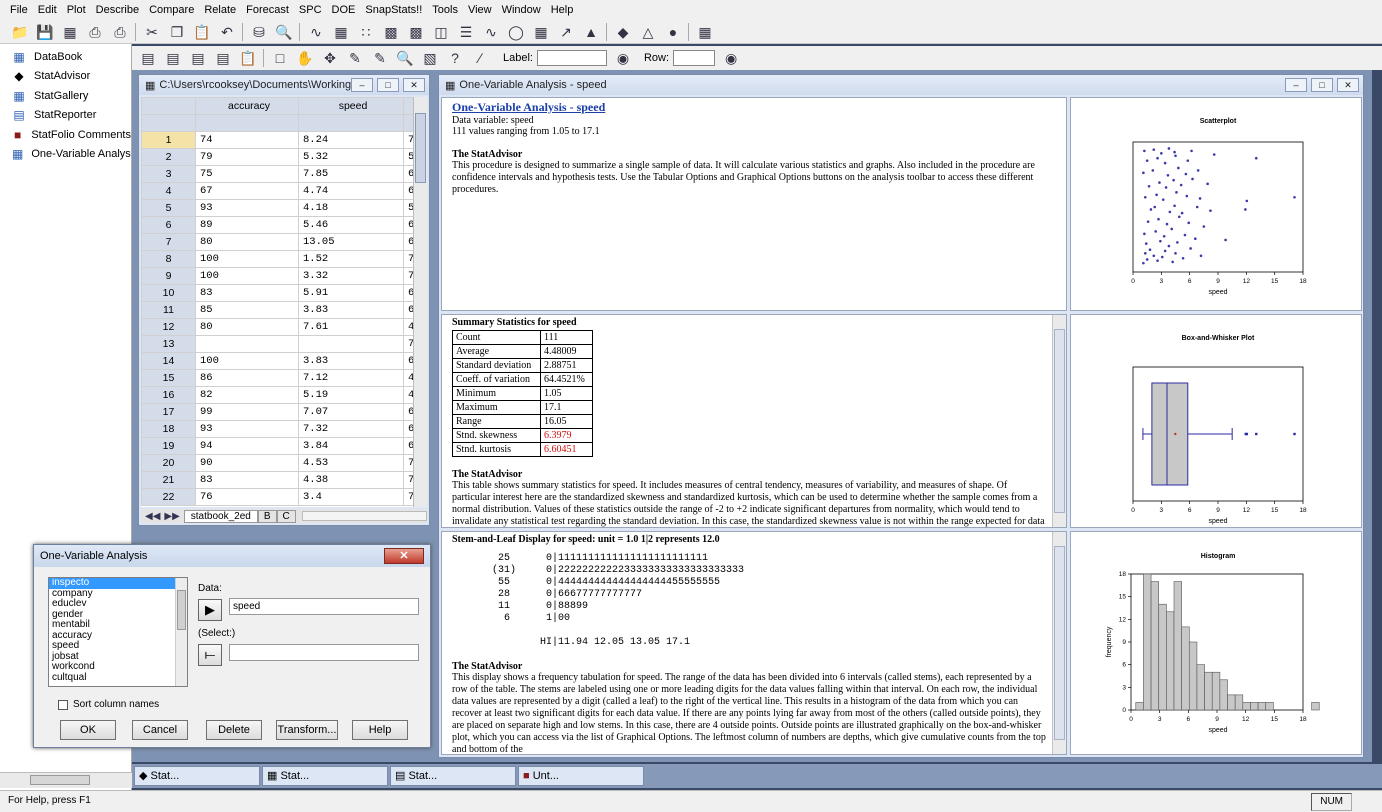  Describe the element at coordinates (351, 480) in the screenshot. I see `cell-speed: 4.38` at that location.